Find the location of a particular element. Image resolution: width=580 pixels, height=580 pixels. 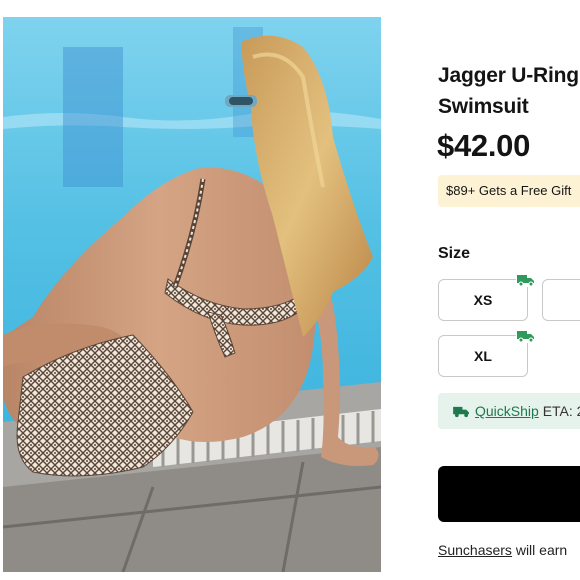

sunchasers-rewards: Sunchasers will earn is located at coordinates (502, 550).